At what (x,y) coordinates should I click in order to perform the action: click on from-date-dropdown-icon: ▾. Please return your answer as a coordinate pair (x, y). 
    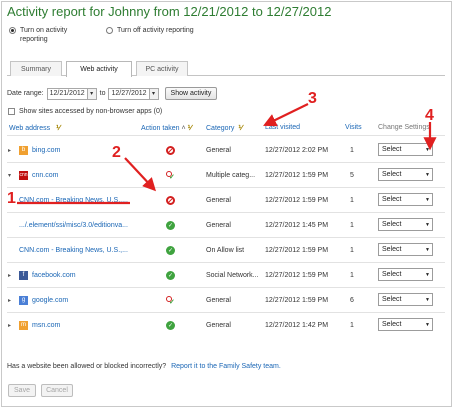
    Looking at the image, I should click on (92, 93).